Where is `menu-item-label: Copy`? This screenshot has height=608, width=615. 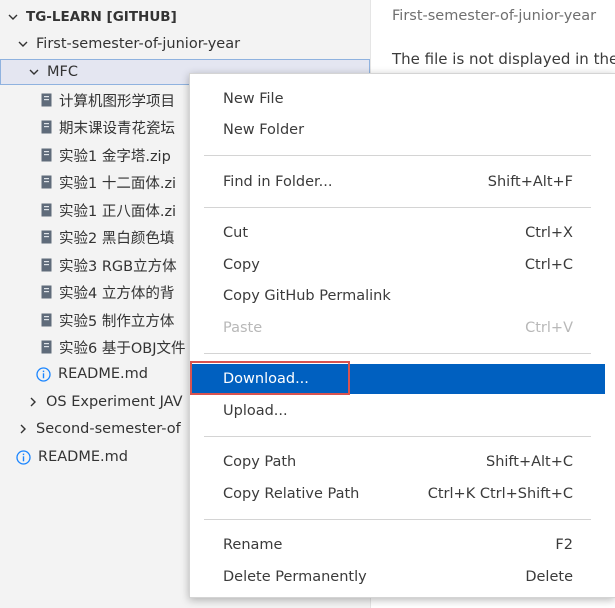 menu-item-label: Copy is located at coordinates (241, 265).